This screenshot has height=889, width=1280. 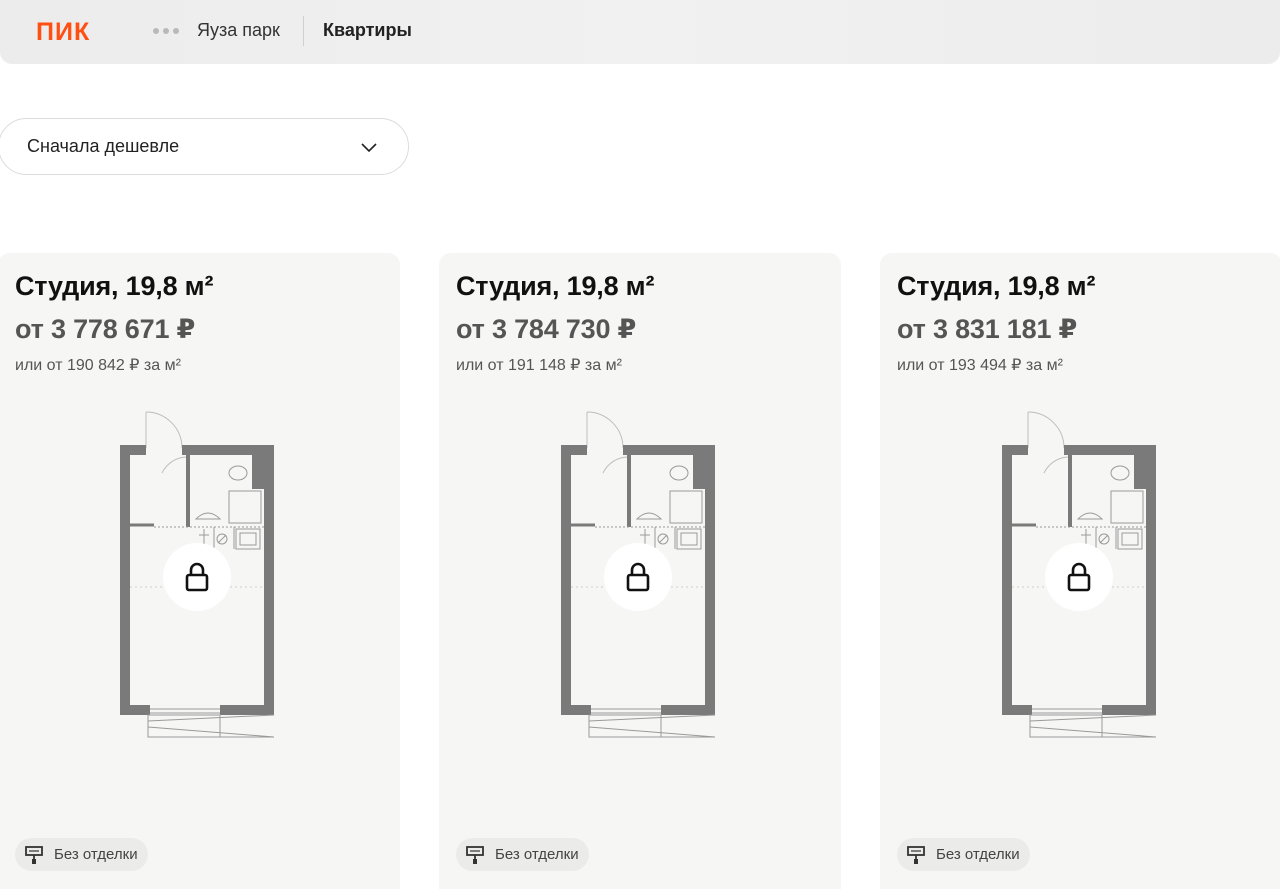 I want to click on card-price: от 3 831 181 ₽, so click(x=987, y=329).